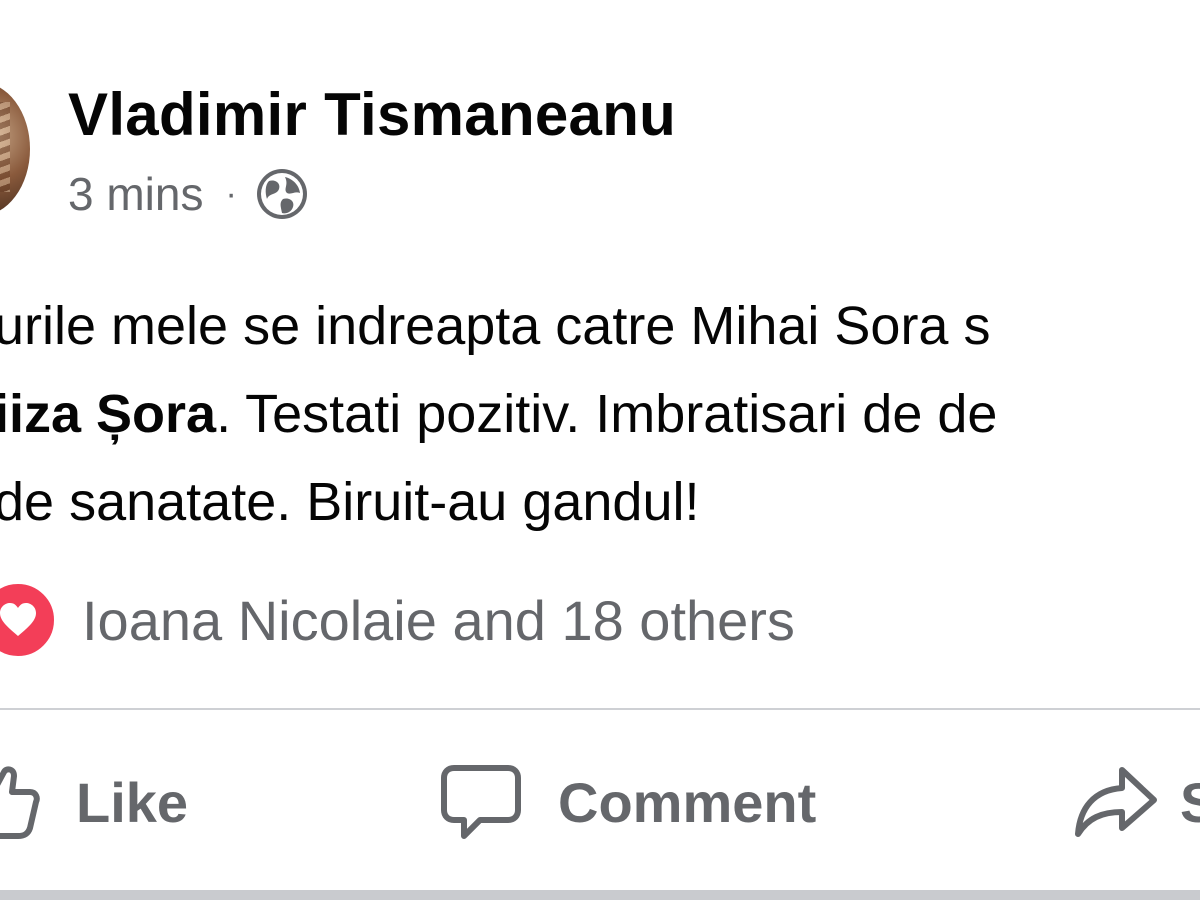 The image size is (1200, 900). I want to click on love-reaction-icon, so click(29, 620).